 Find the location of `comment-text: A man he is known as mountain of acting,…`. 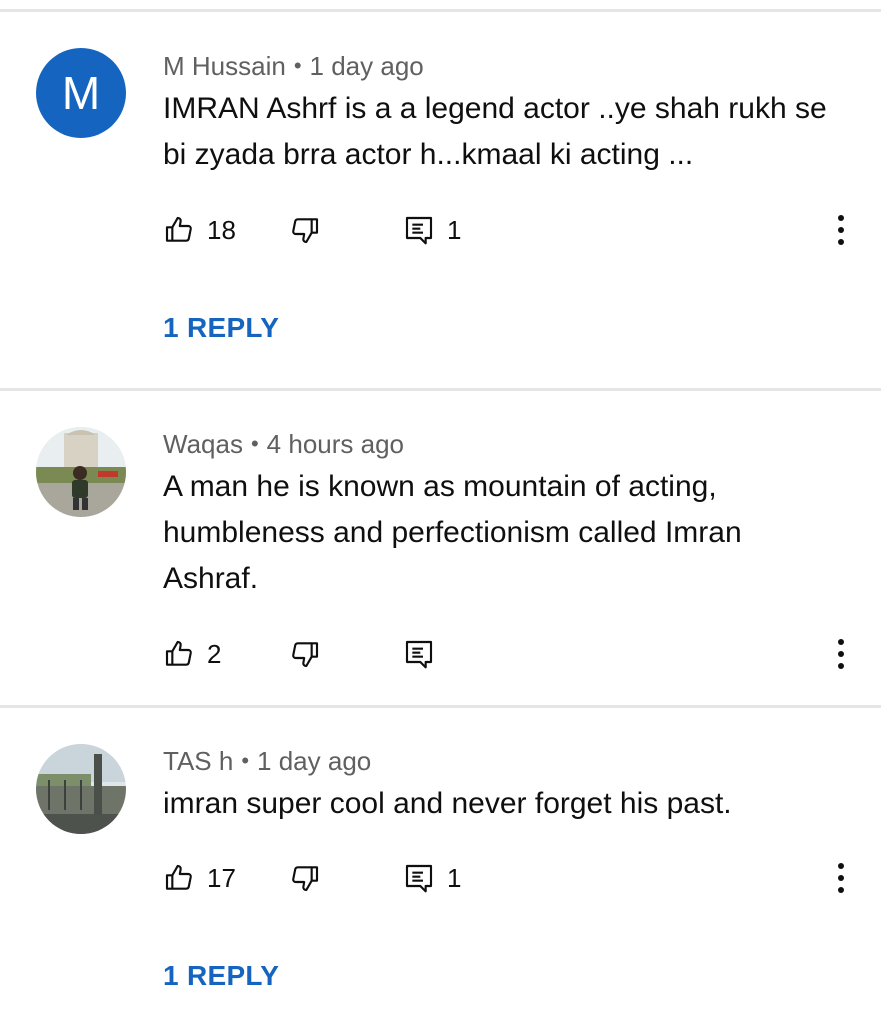

comment-text: A man he is known as mountain of acting,… is located at coordinates (452, 532).